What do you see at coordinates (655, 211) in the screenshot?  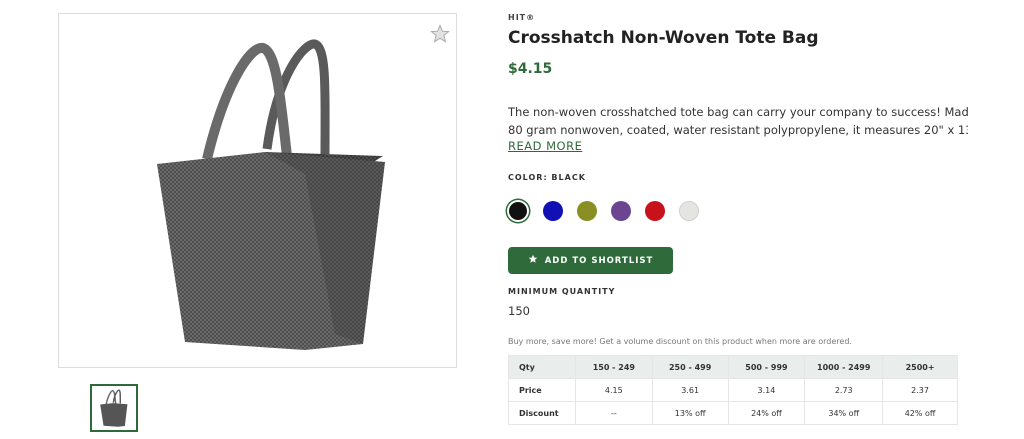 I see `color-swatch-red` at bounding box center [655, 211].